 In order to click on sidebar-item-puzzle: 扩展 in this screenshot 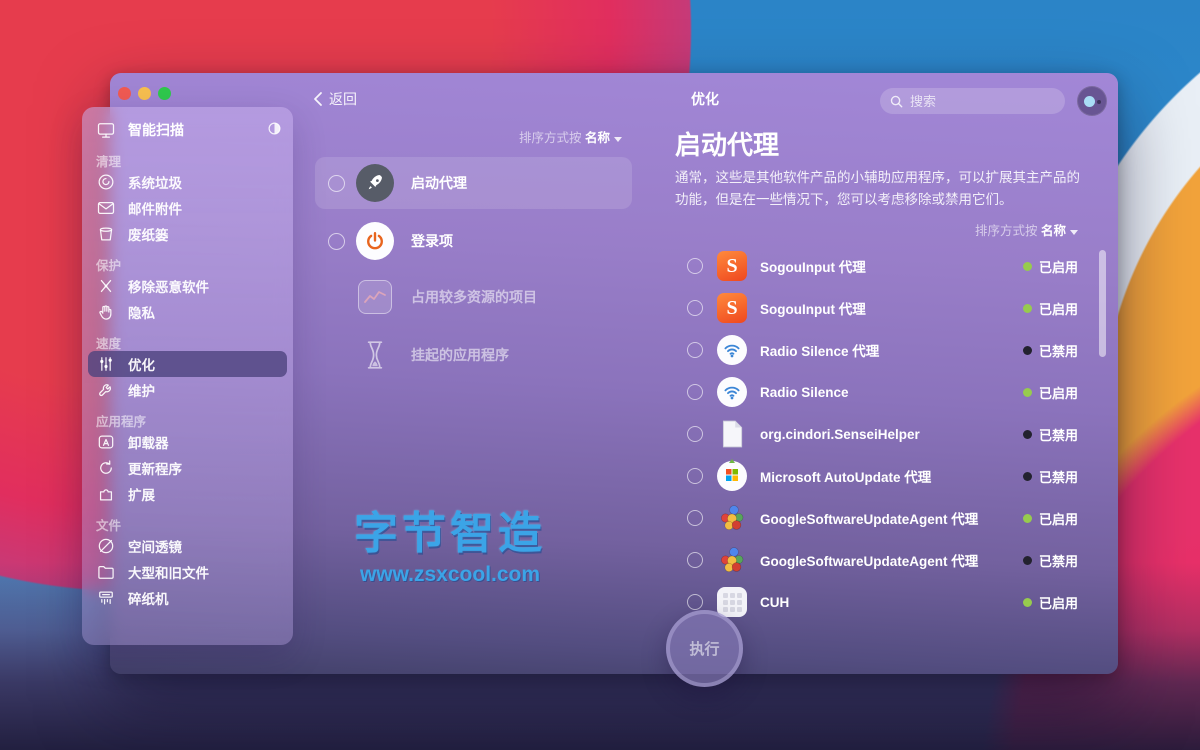, I will do `click(187, 494)`.